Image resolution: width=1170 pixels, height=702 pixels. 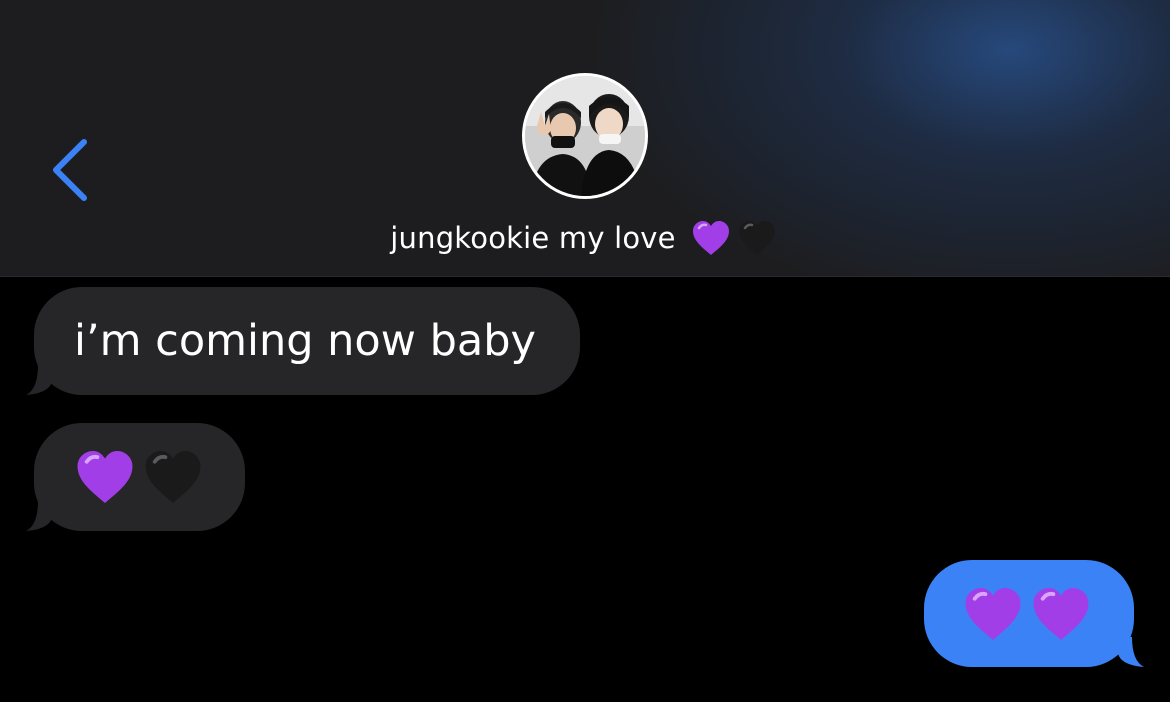 I want to click on received-message-bubble: i’m coming now baby, so click(x=307, y=341).